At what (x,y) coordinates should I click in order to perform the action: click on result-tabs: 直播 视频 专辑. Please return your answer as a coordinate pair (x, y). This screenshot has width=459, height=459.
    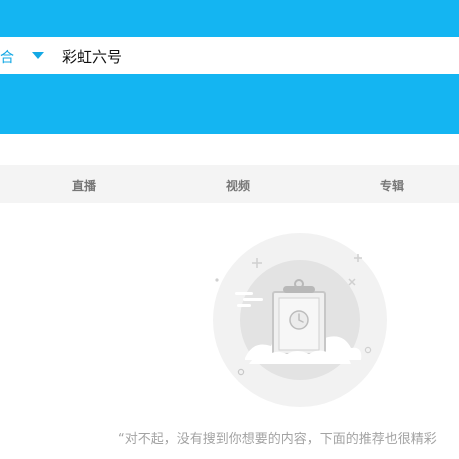
    Looking at the image, I should click on (229, 184).